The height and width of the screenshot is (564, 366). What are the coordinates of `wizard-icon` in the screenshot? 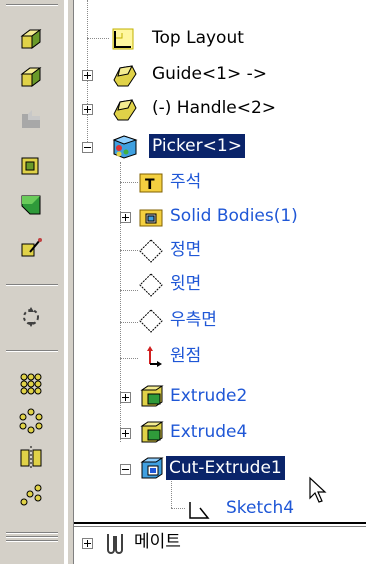 It's located at (31, 247).